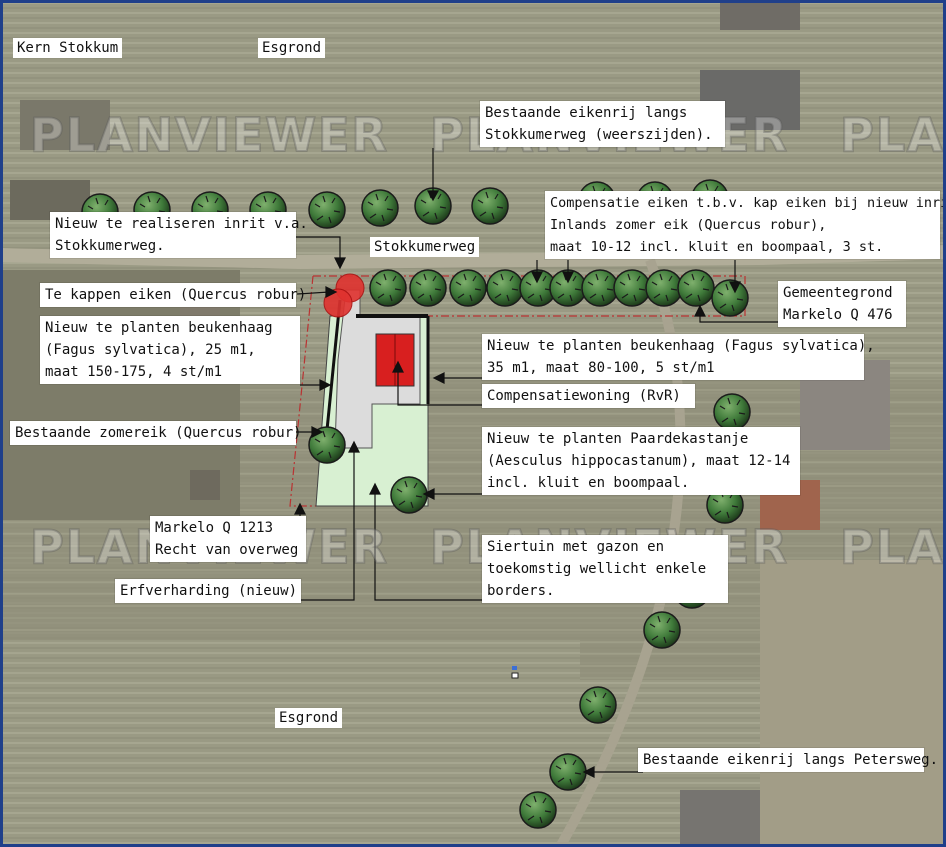  What do you see at coordinates (842, 304) in the screenshot?
I see `label-gemeentegrond: Gemeentegrond Markelo Q 476` at bounding box center [842, 304].